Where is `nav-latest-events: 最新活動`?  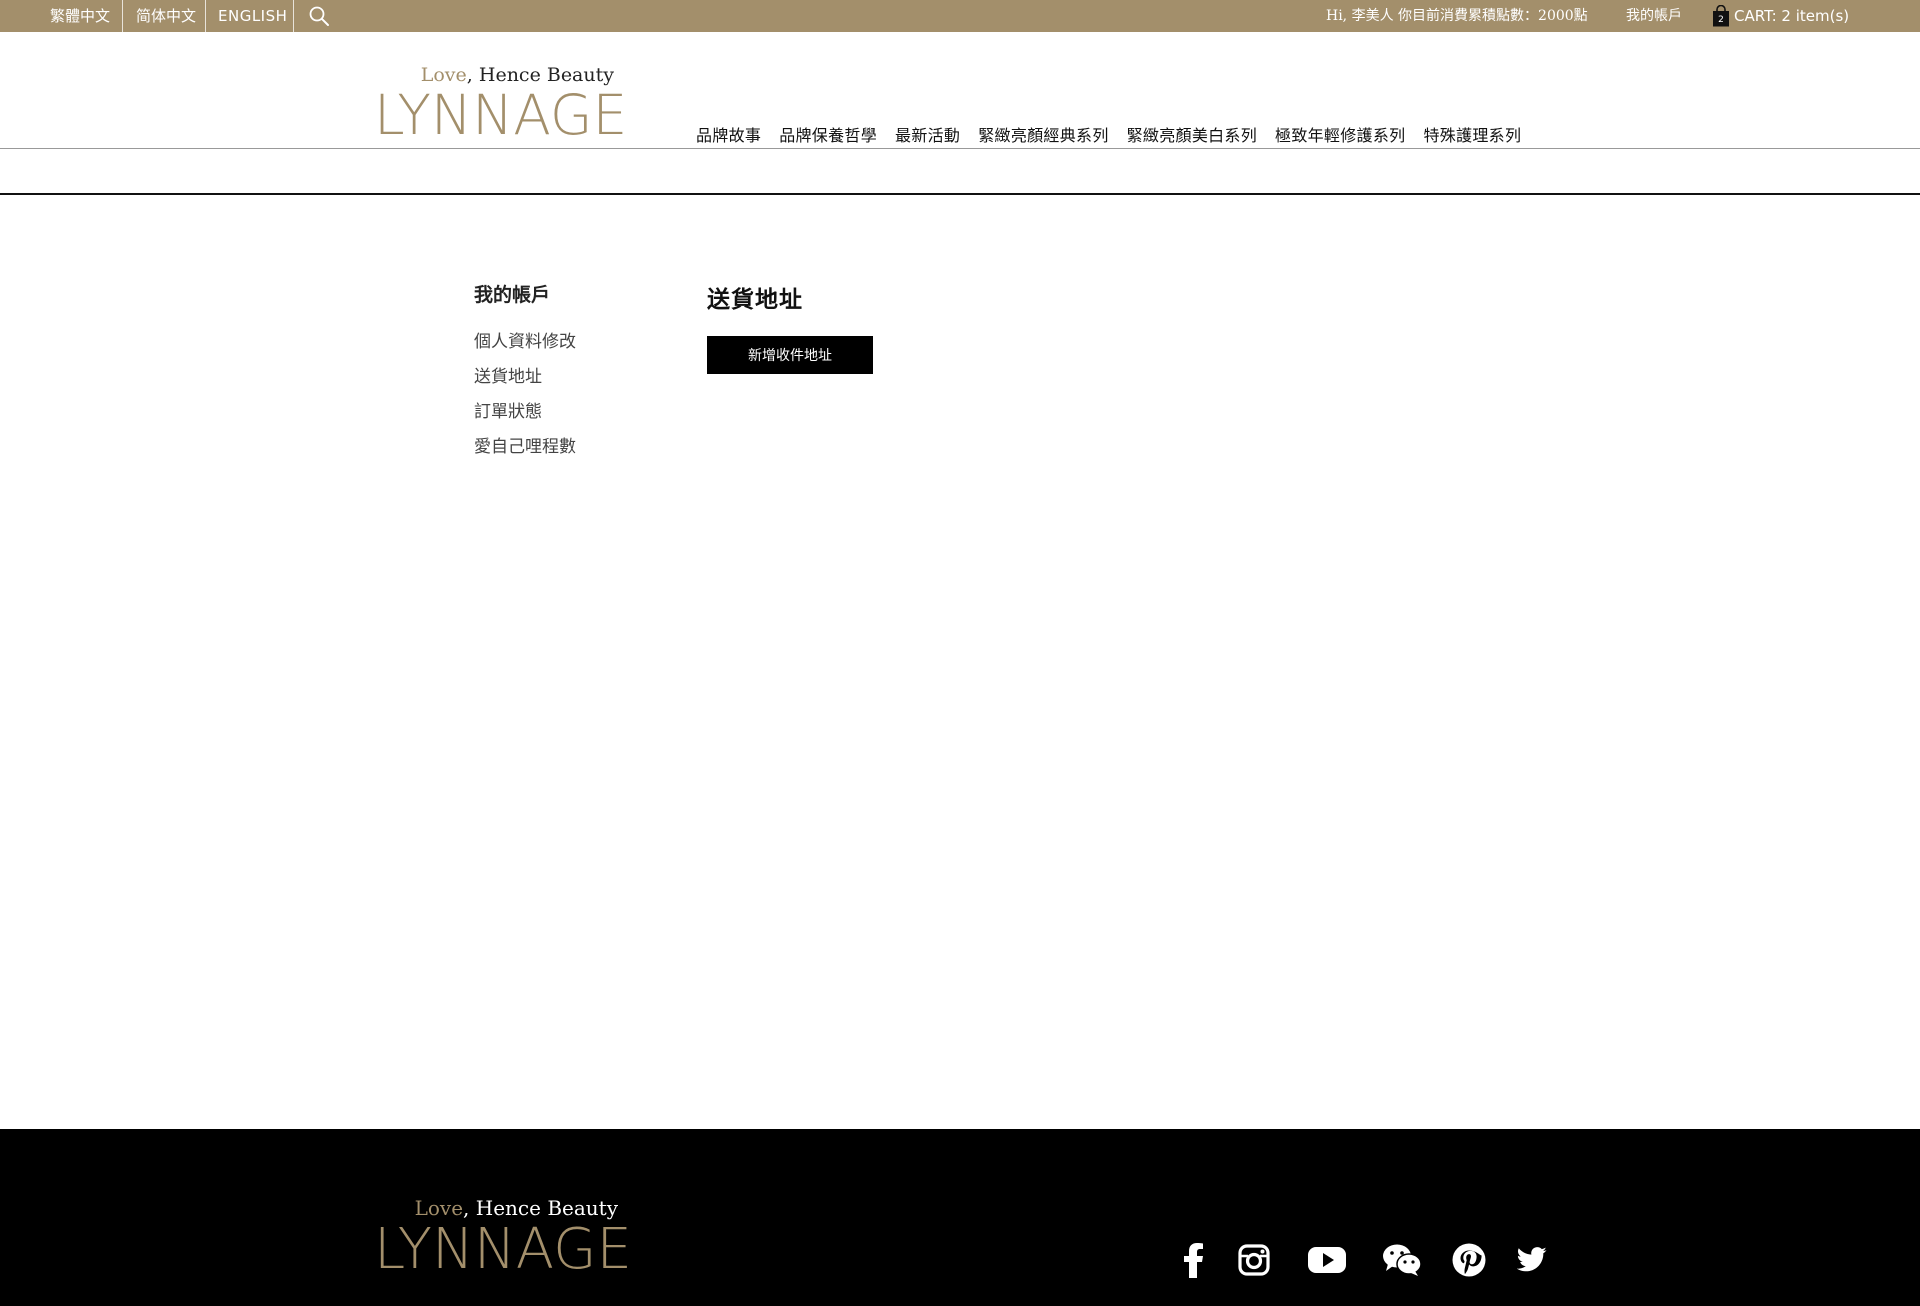
nav-latest-events: 最新活動 is located at coordinates (927, 134).